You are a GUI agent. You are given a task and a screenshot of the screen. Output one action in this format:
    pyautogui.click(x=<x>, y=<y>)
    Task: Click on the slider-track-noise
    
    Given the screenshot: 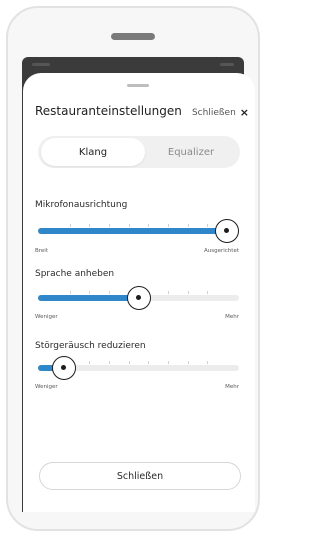 What is the action you would take?
    pyautogui.click(x=138, y=368)
    